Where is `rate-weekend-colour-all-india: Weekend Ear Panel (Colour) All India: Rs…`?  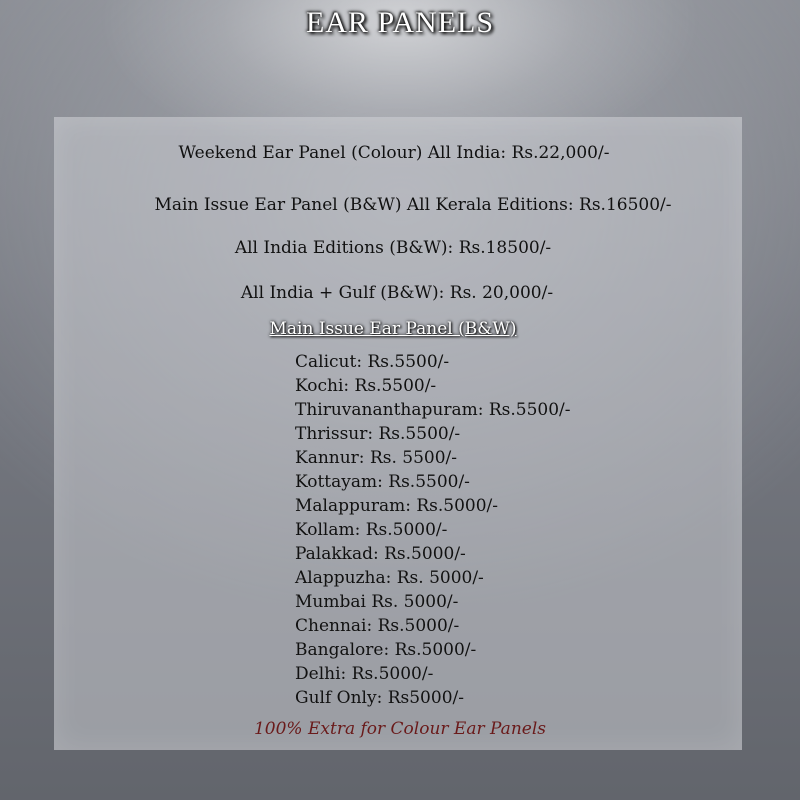 rate-weekend-colour-all-india: Weekend Ear Panel (Colour) All India: Rs… is located at coordinates (394, 153).